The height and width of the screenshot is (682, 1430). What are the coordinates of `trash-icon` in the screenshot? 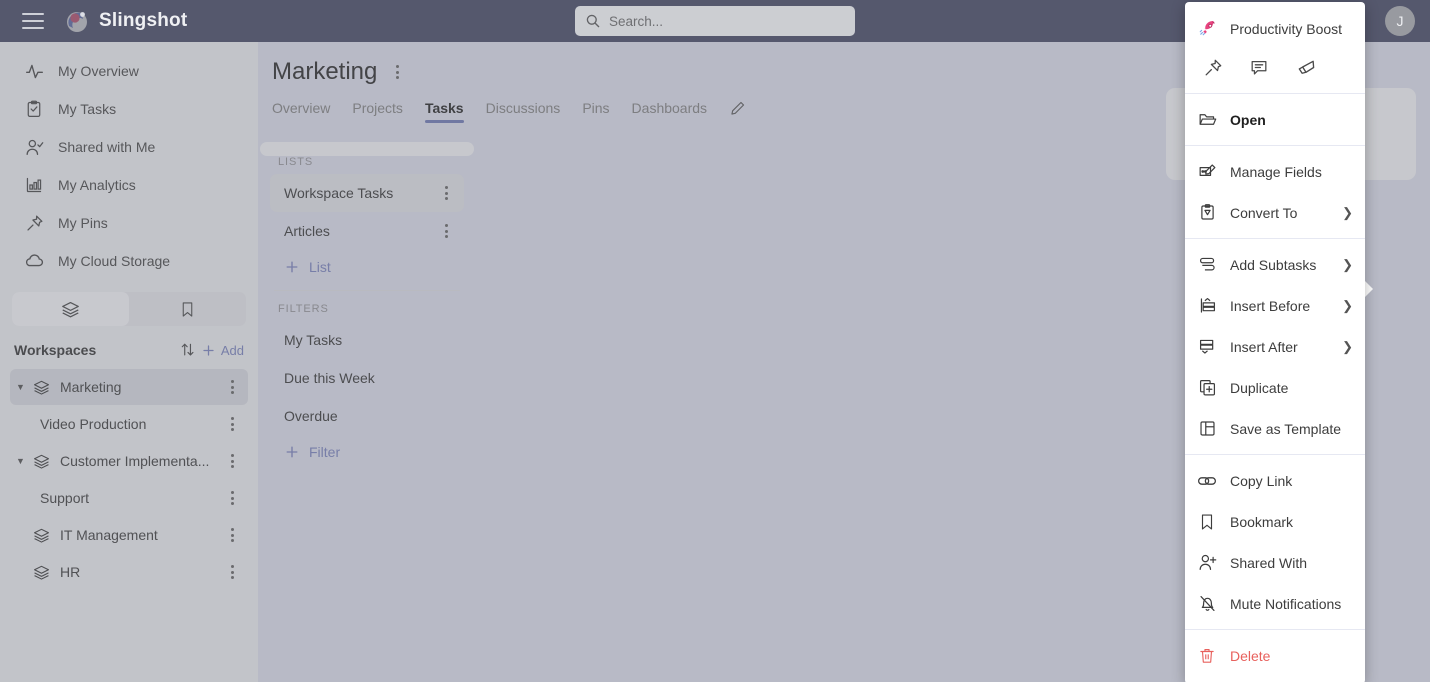 It's located at (1207, 656).